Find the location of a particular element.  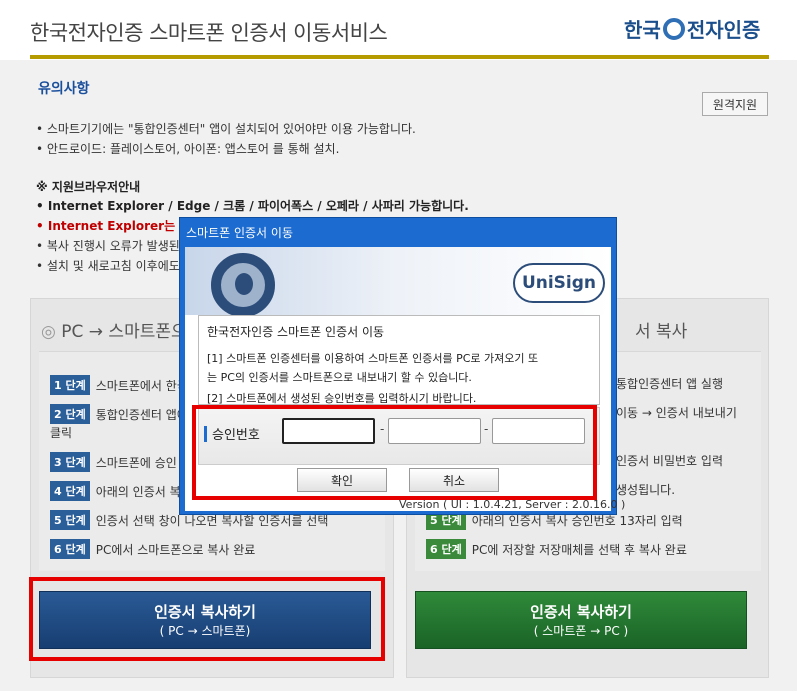

content-title: 한국전자인증 스마트폰 인증서 이동 is located at coordinates (296, 332).